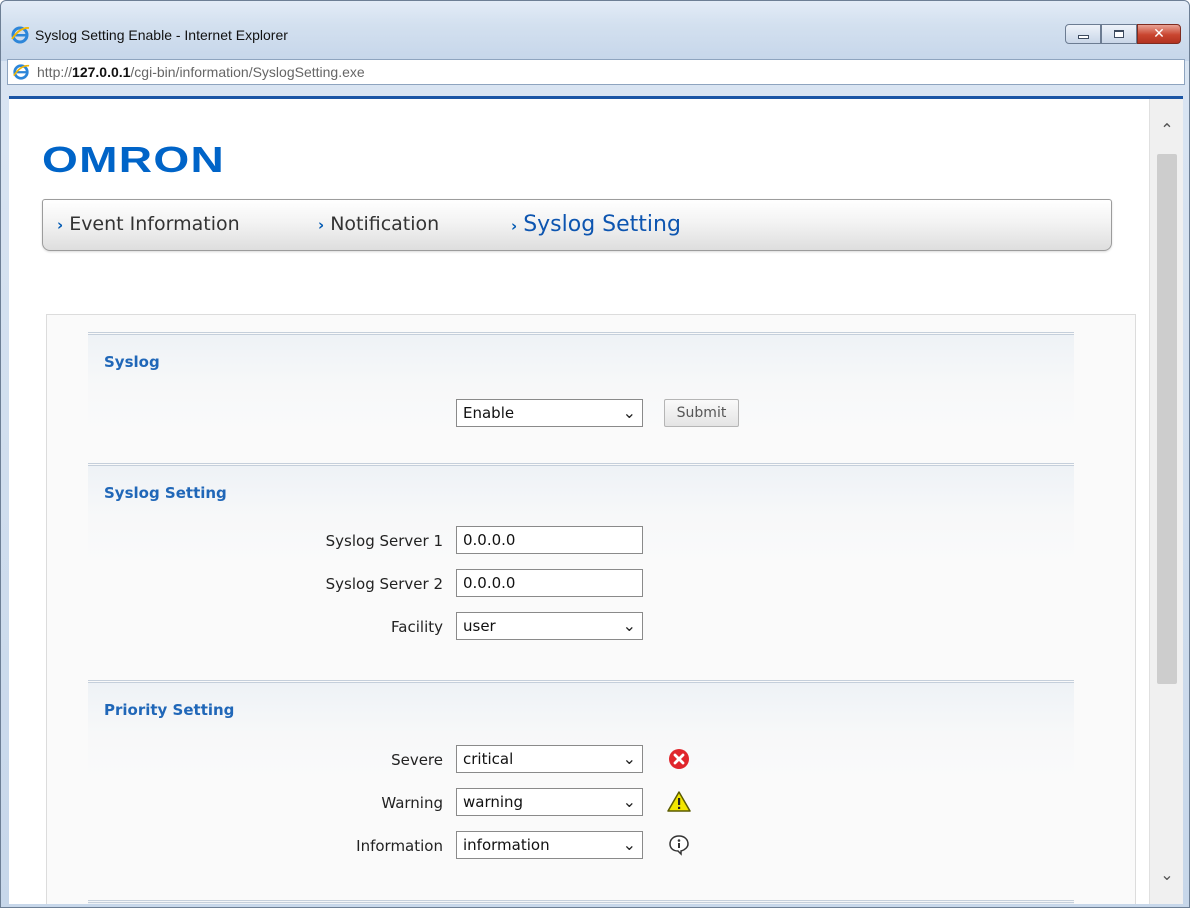  What do you see at coordinates (417, 627) in the screenshot?
I see `facility-label: Facility` at bounding box center [417, 627].